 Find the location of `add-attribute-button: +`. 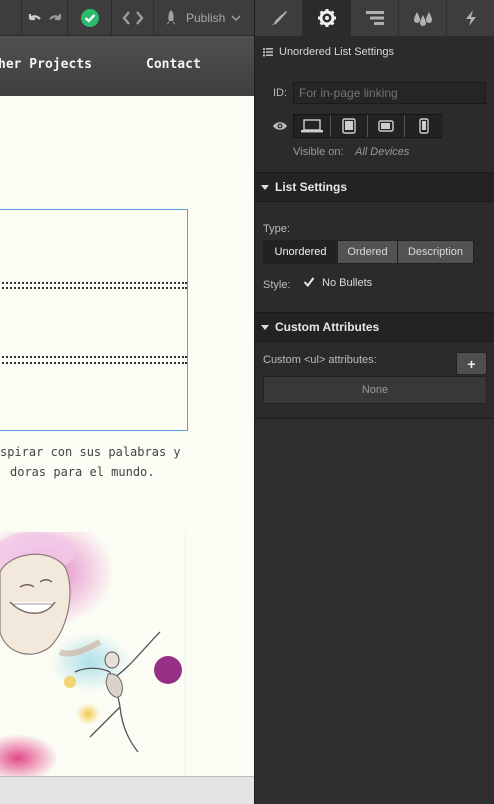

add-attribute-button: + is located at coordinates (471, 363).